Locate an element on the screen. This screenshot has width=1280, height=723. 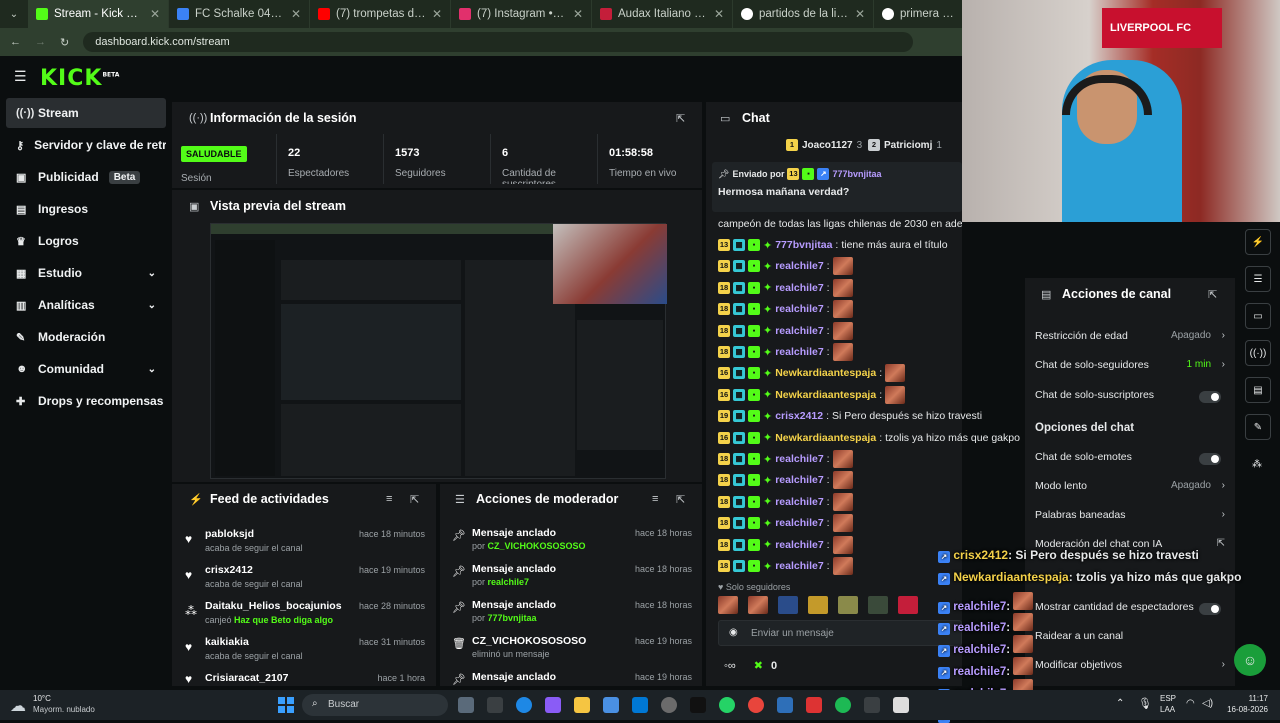
hamburger-menu-icon: ☰ is located at coordinates (20, 76).